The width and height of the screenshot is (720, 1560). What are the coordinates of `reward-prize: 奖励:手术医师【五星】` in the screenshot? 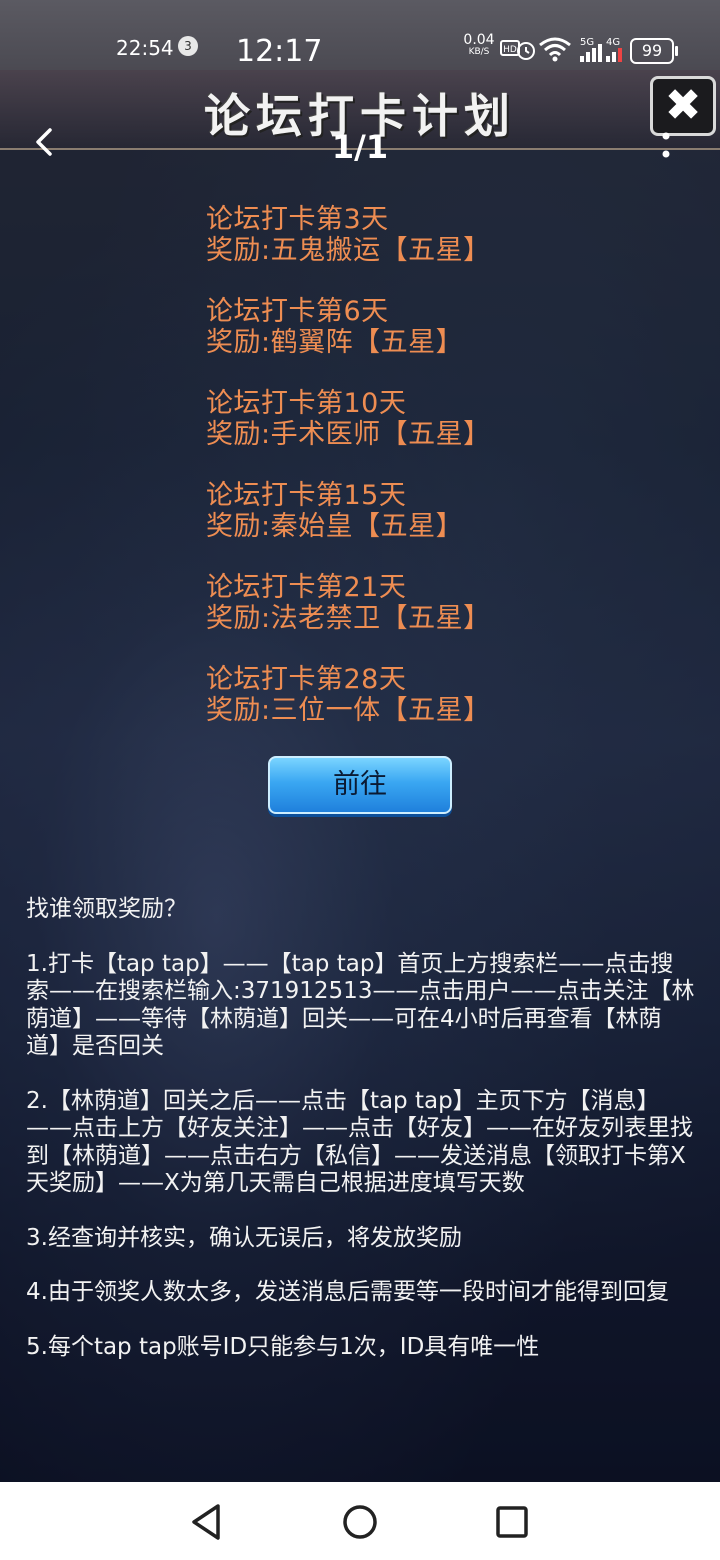 It's located at (348, 434).